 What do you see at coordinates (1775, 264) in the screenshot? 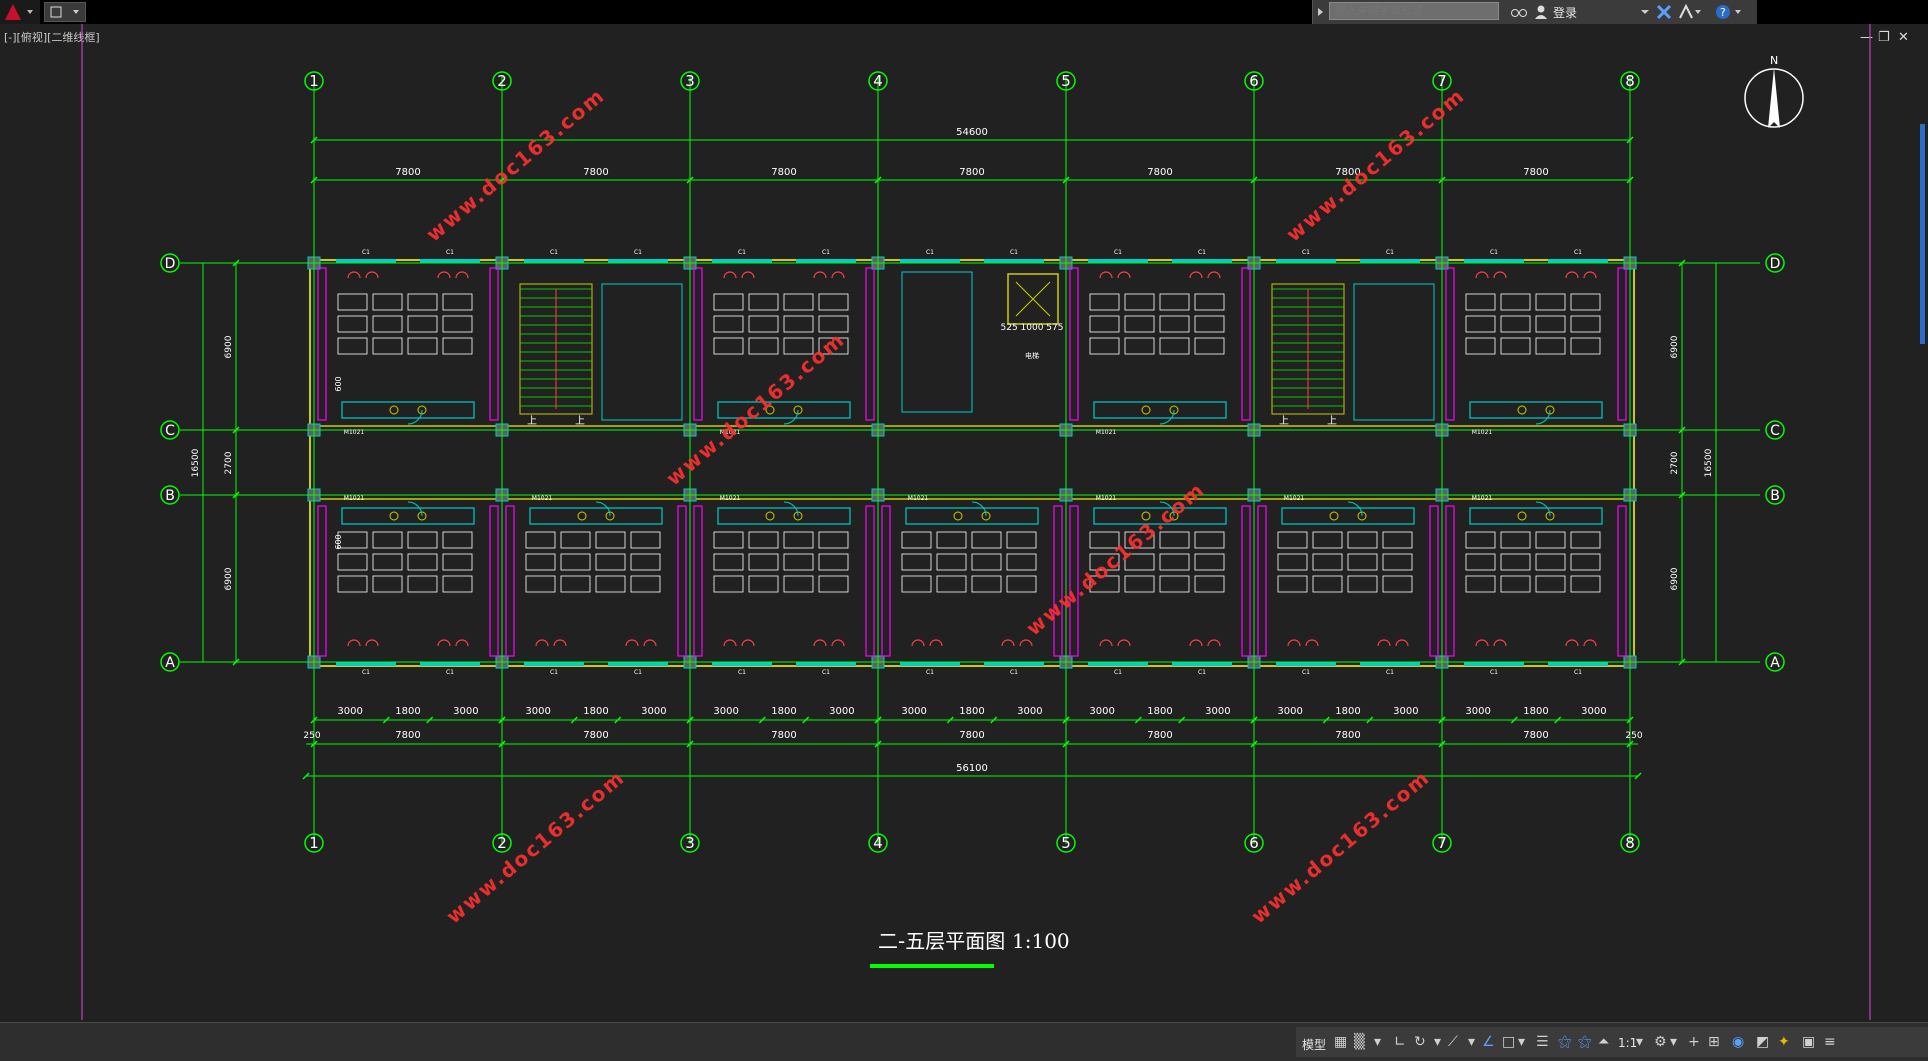
I see `axis-label: D` at bounding box center [1775, 264].